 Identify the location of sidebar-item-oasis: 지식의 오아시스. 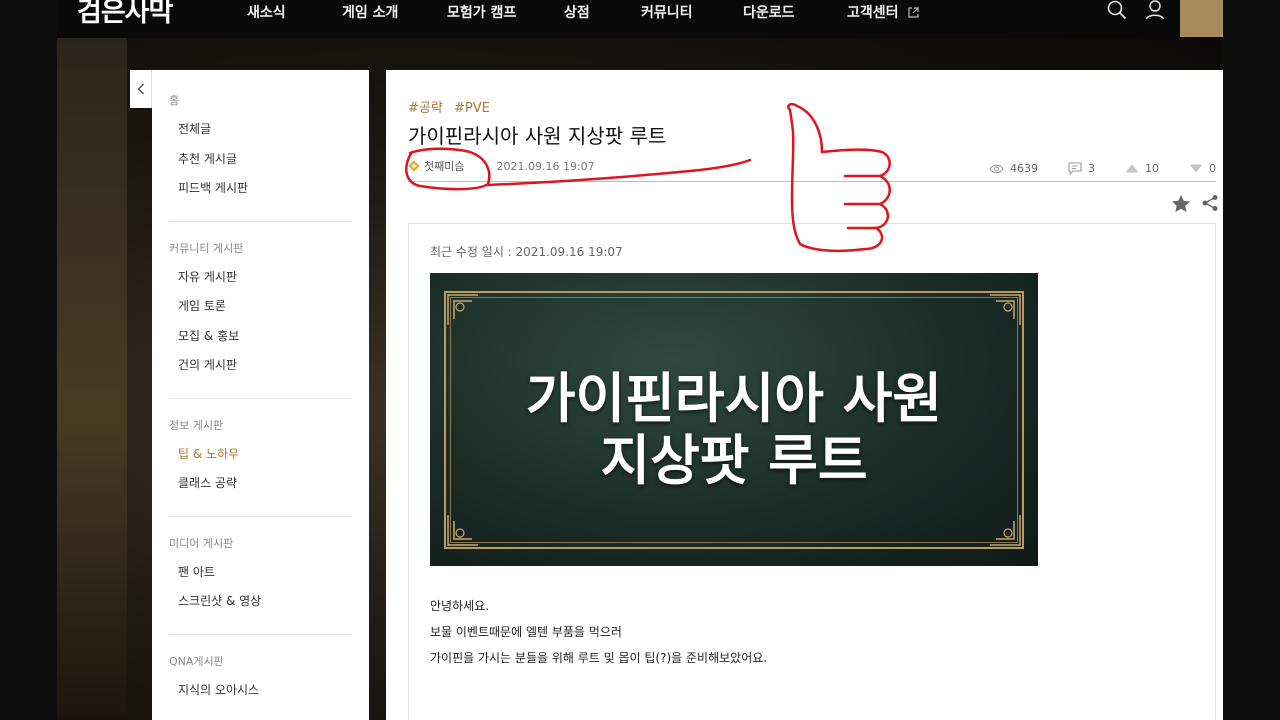
(260, 695).